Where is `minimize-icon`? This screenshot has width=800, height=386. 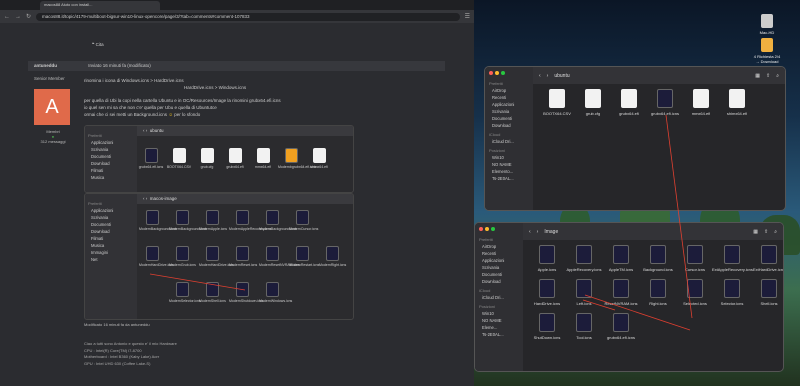
minimize-icon is located at coordinates (497, 73).